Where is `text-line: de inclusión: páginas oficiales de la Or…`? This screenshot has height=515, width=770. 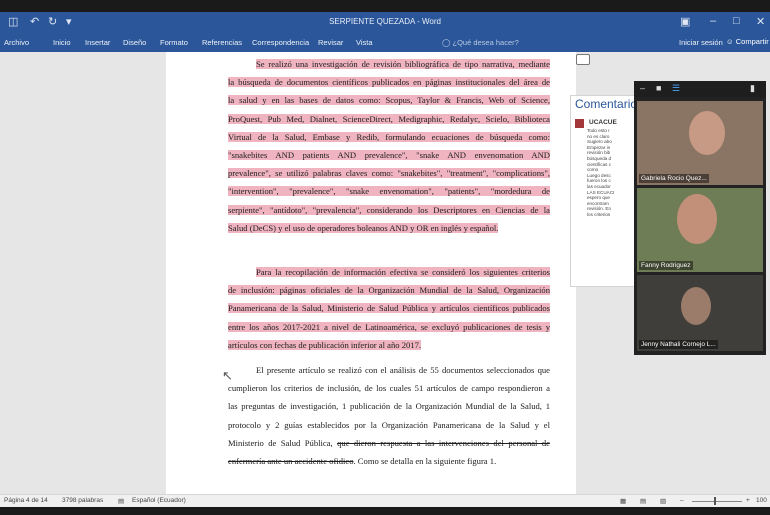
text-line: de inclusión: páginas oficiales de la Or… is located at coordinates (389, 290).